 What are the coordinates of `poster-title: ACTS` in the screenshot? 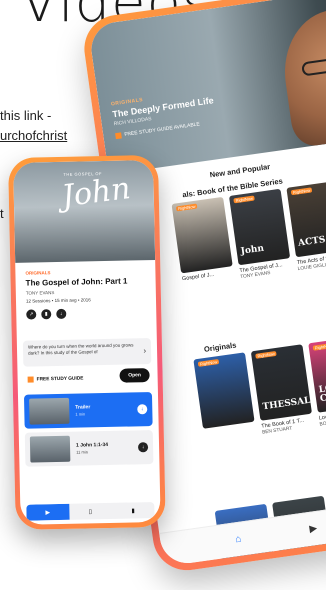 It's located at (311, 242).